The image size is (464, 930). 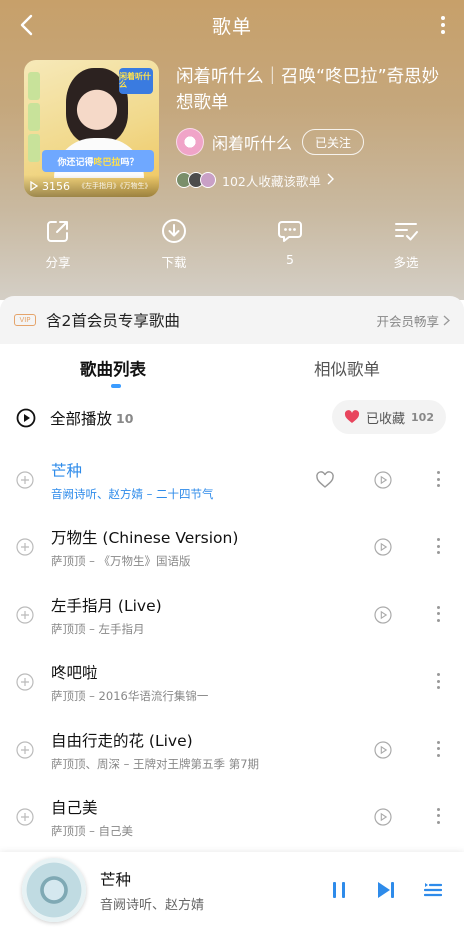 What do you see at coordinates (232, 368) in the screenshot?
I see `tab-bar: 歌曲列表 相似歌单` at bounding box center [232, 368].